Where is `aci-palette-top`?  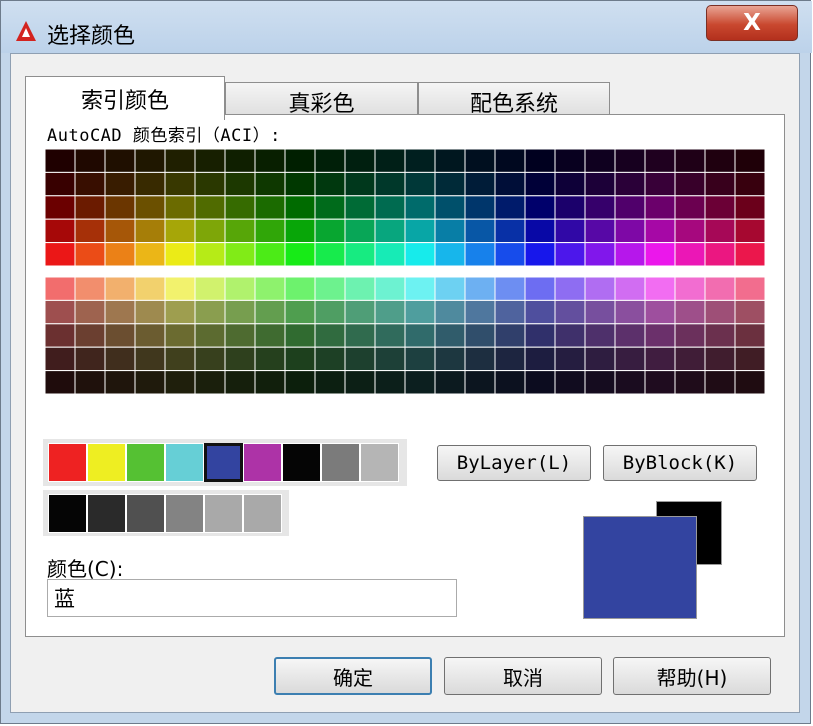 aci-palette-top is located at coordinates (405, 207).